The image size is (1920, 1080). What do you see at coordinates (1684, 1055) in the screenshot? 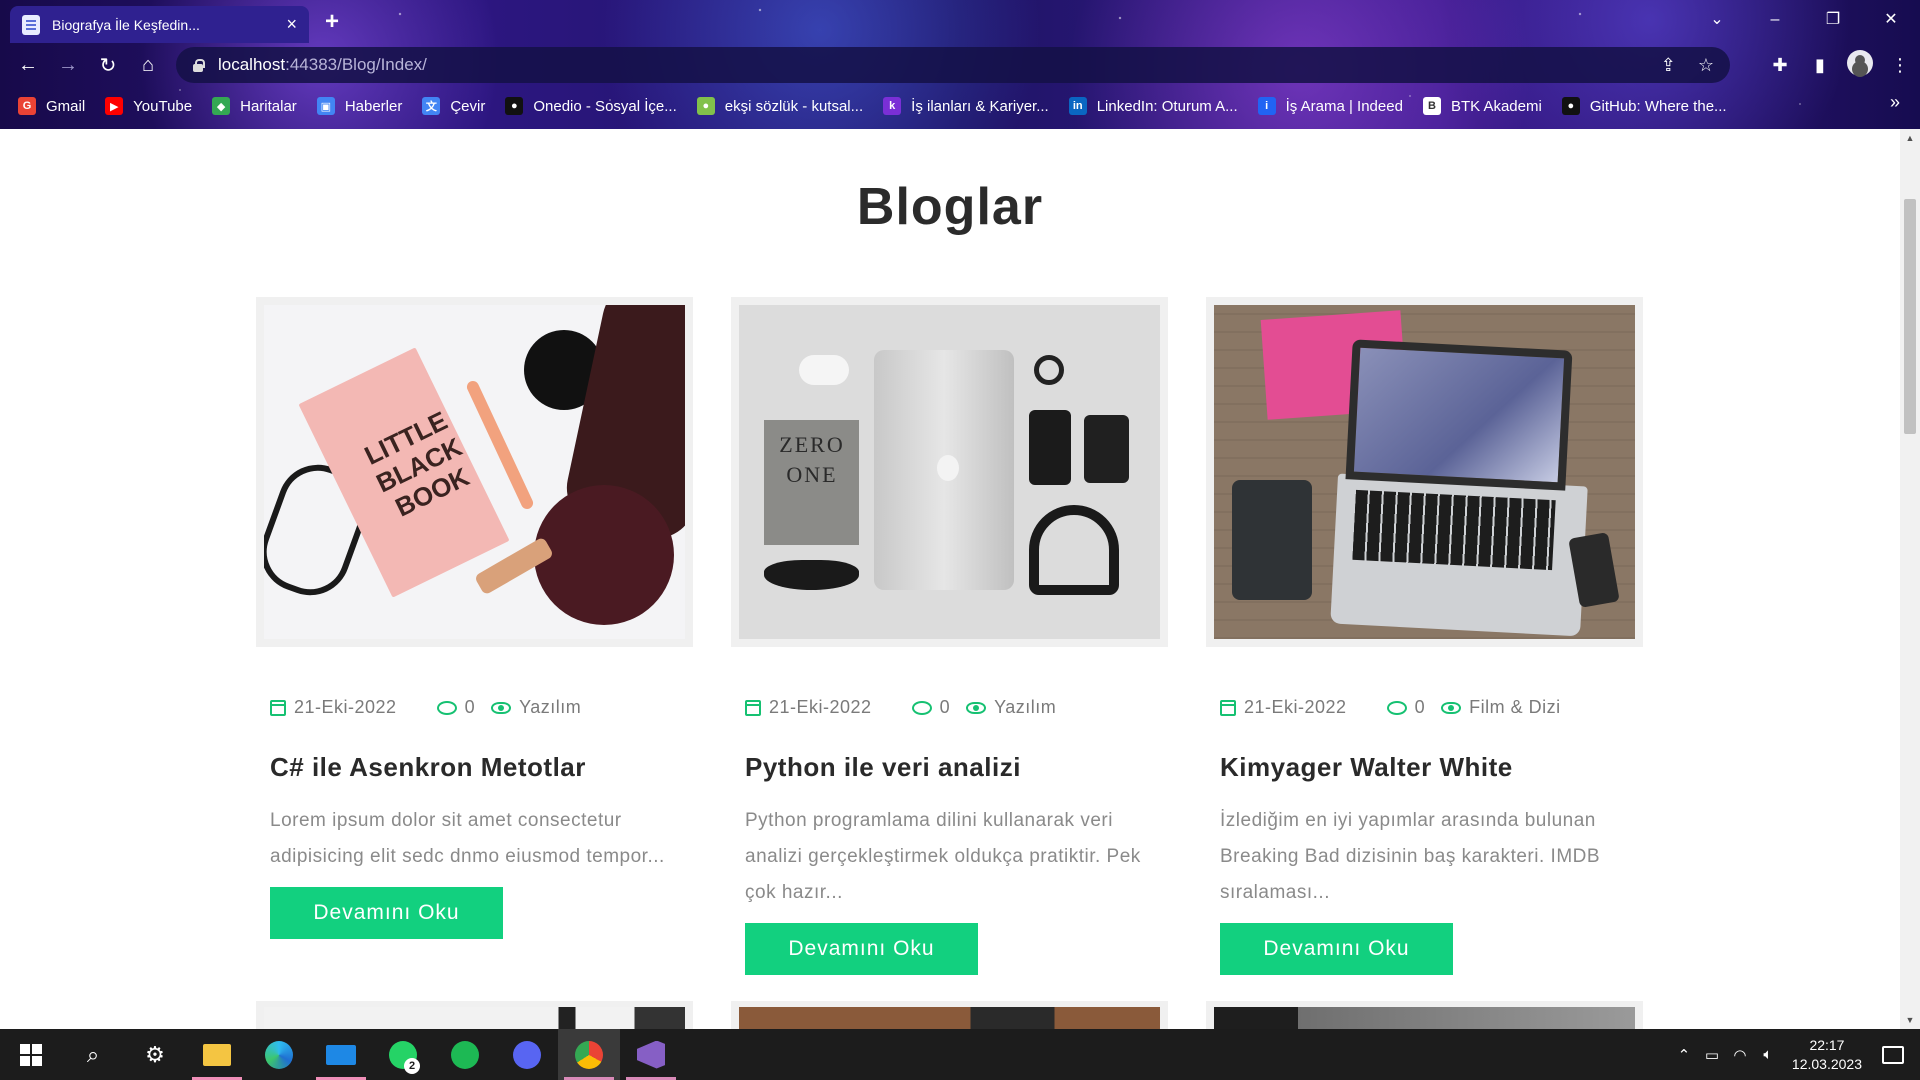
I see `chevron-up-icon: ⌃` at bounding box center [1684, 1055].